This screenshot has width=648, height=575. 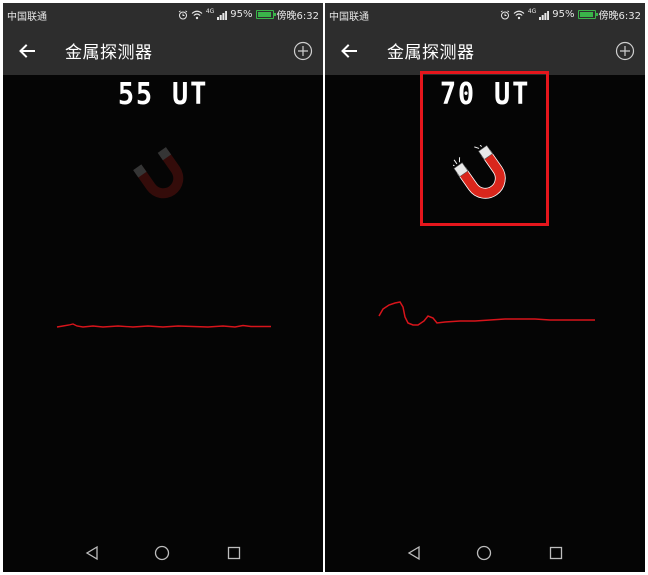 What do you see at coordinates (484, 148) in the screenshot?
I see `highlight-frame` at bounding box center [484, 148].